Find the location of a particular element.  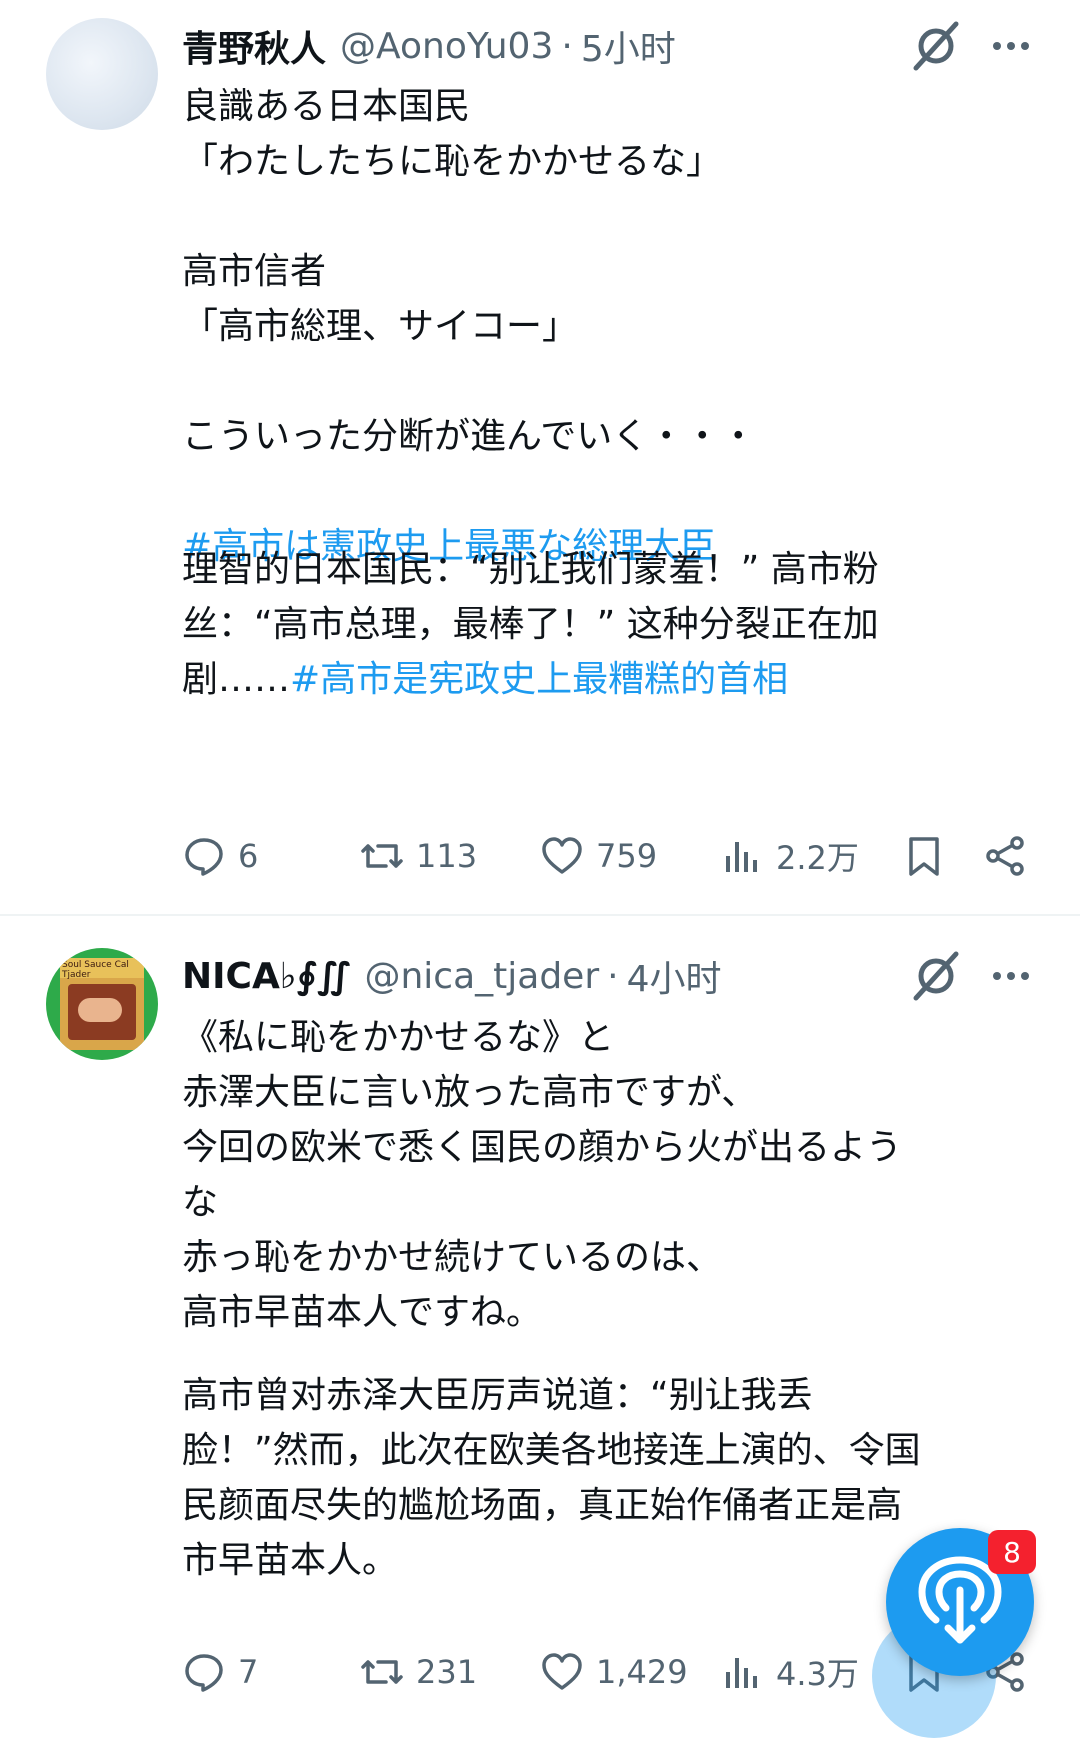

views-icon is located at coordinates (741, 1673).